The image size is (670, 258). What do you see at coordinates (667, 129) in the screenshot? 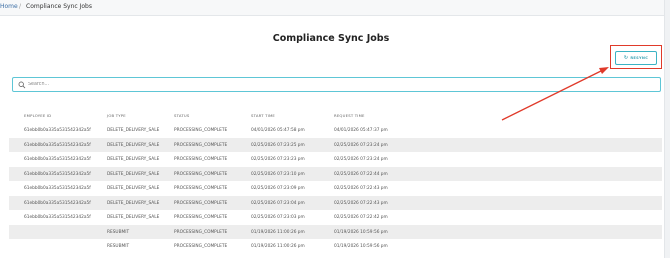
I see `window-edge` at bounding box center [667, 129].